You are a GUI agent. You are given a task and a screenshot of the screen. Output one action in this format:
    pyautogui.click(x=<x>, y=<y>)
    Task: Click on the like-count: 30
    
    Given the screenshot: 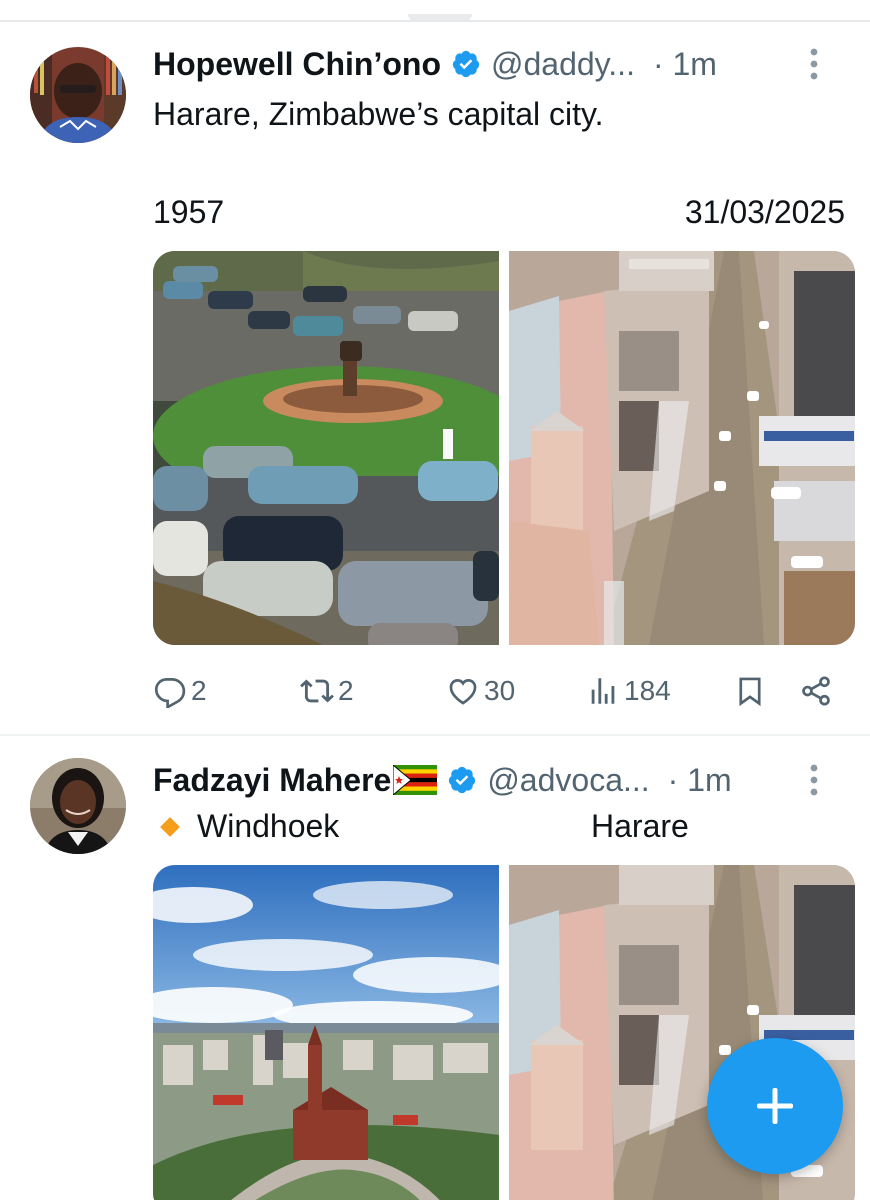 What is the action you would take?
    pyautogui.click(x=500, y=690)
    